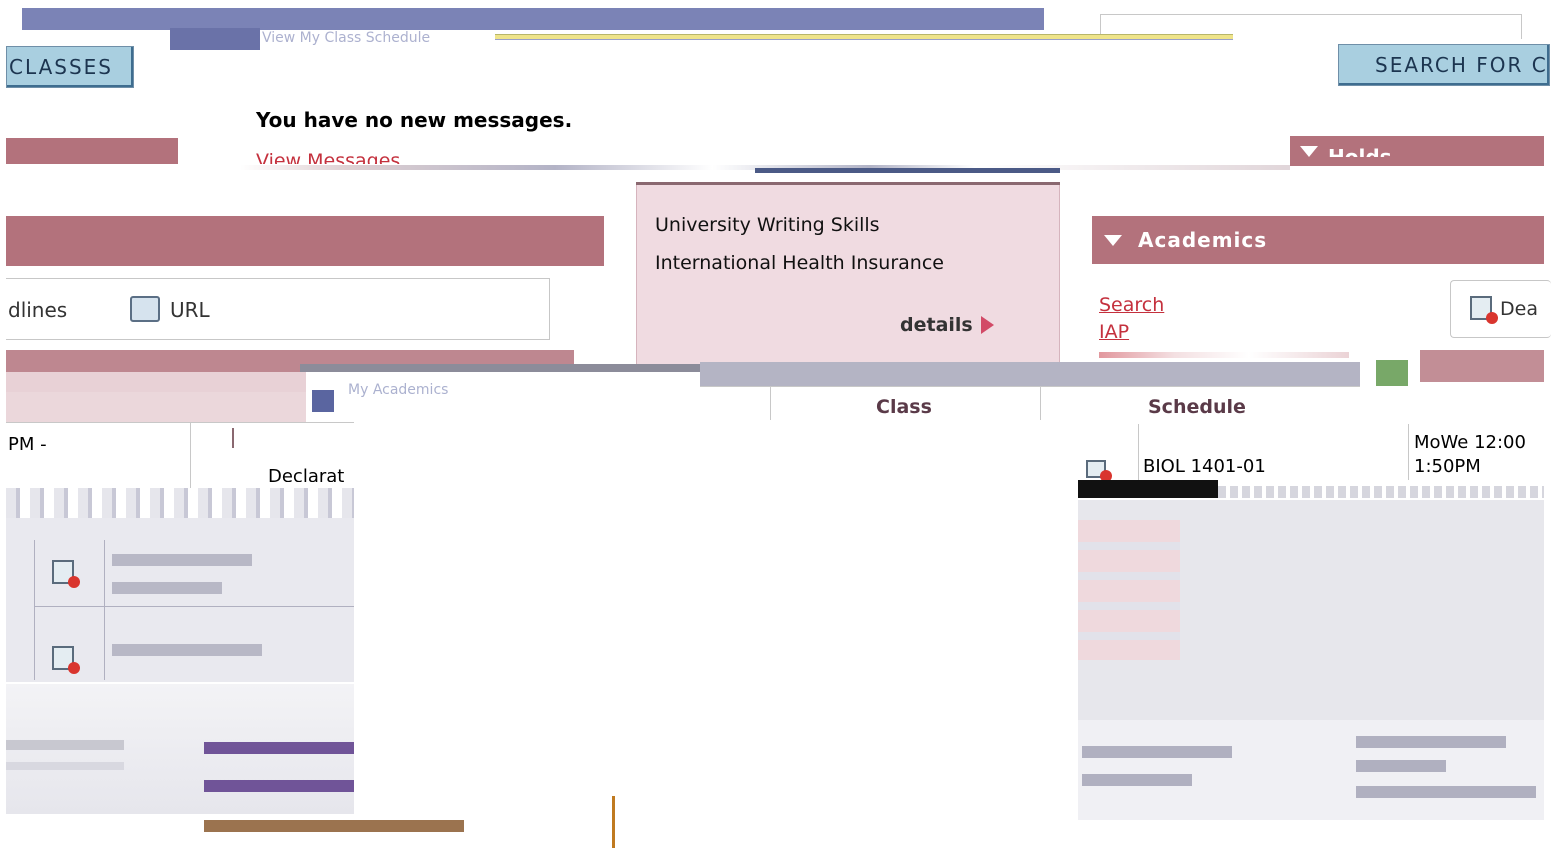 The height and width of the screenshot is (848, 1556). Describe the element at coordinates (180, 503) in the screenshot. I see `glitch-lower-left` at that location.